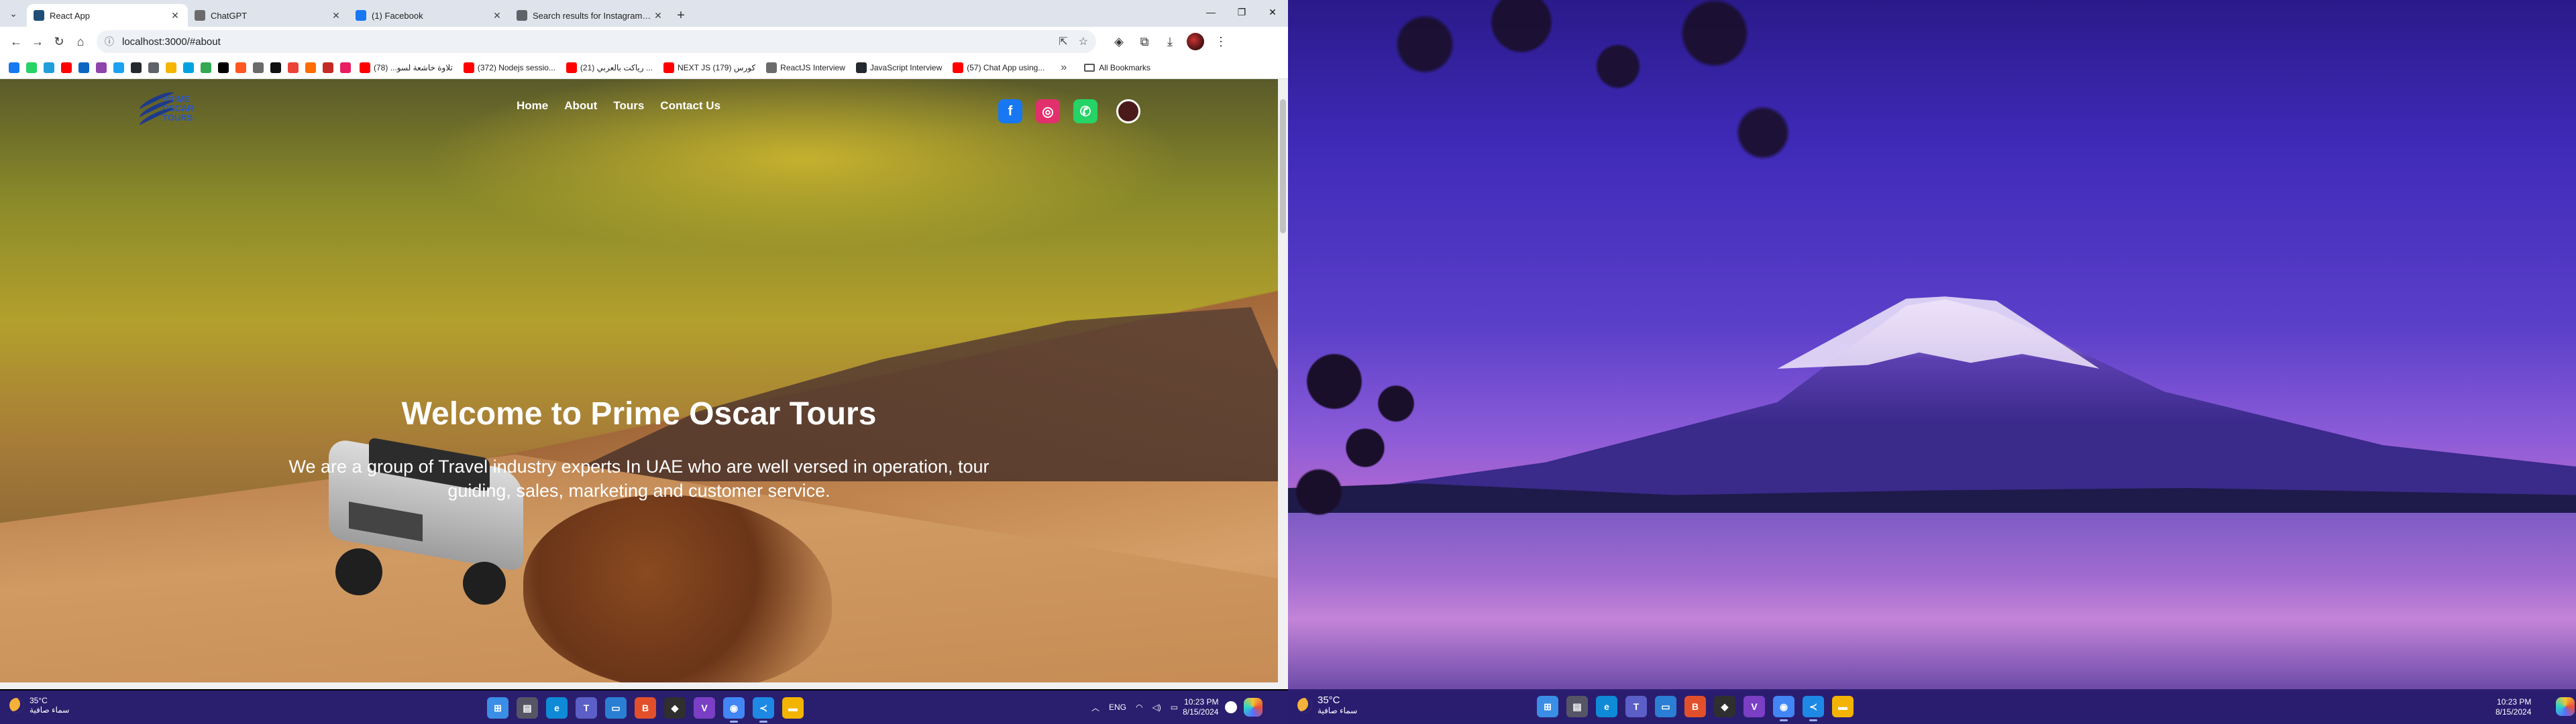 The image size is (2576, 724). What do you see at coordinates (1064, 68) in the screenshot?
I see `bookmarks-overflow-icon: »` at bounding box center [1064, 68].